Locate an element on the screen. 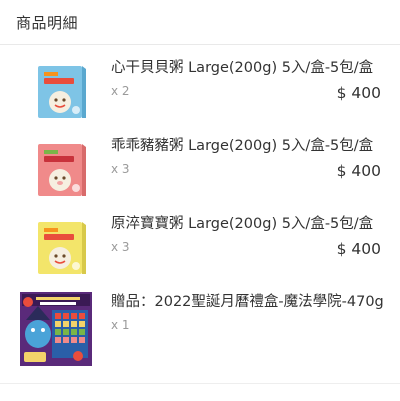 The height and width of the screenshot is (401, 400). gift-quantity: x 1 is located at coordinates (120, 325).